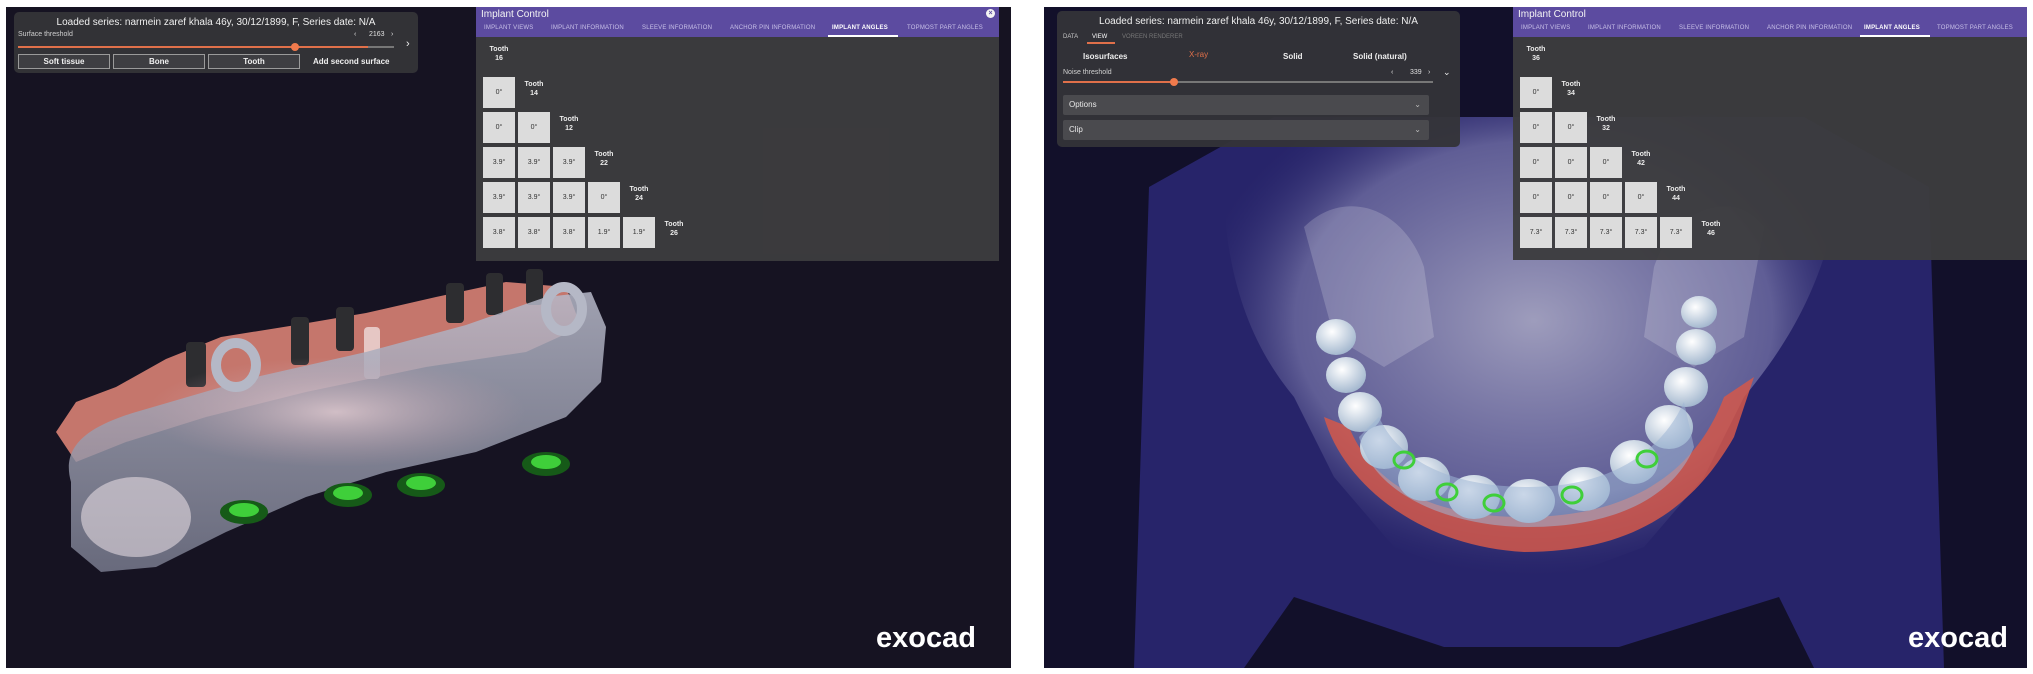 The height and width of the screenshot is (674, 2033). I want to click on options-label: Options, so click(1083, 104).